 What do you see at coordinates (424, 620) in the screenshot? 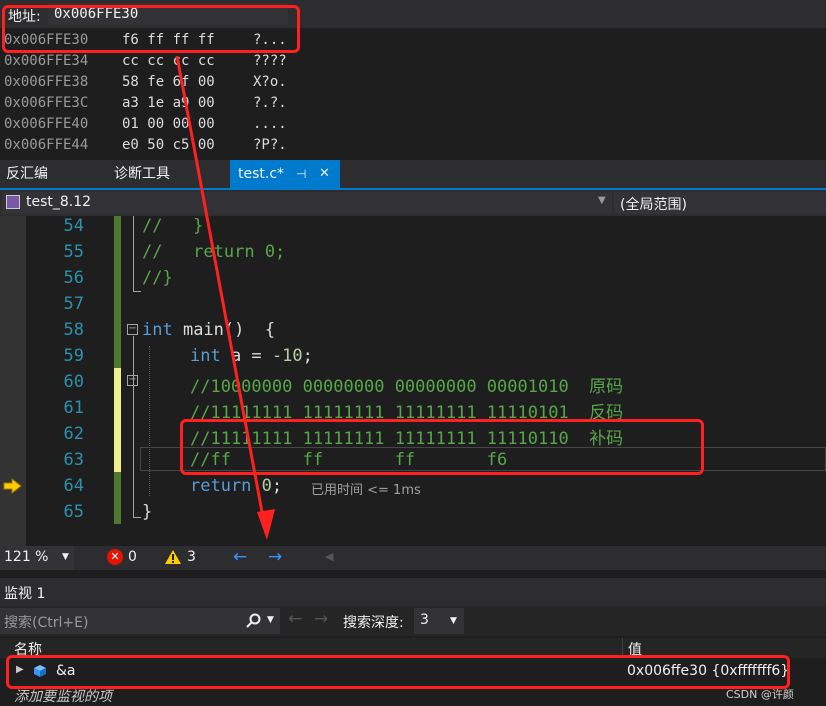
I see `search-depth-value: 3` at bounding box center [424, 620].